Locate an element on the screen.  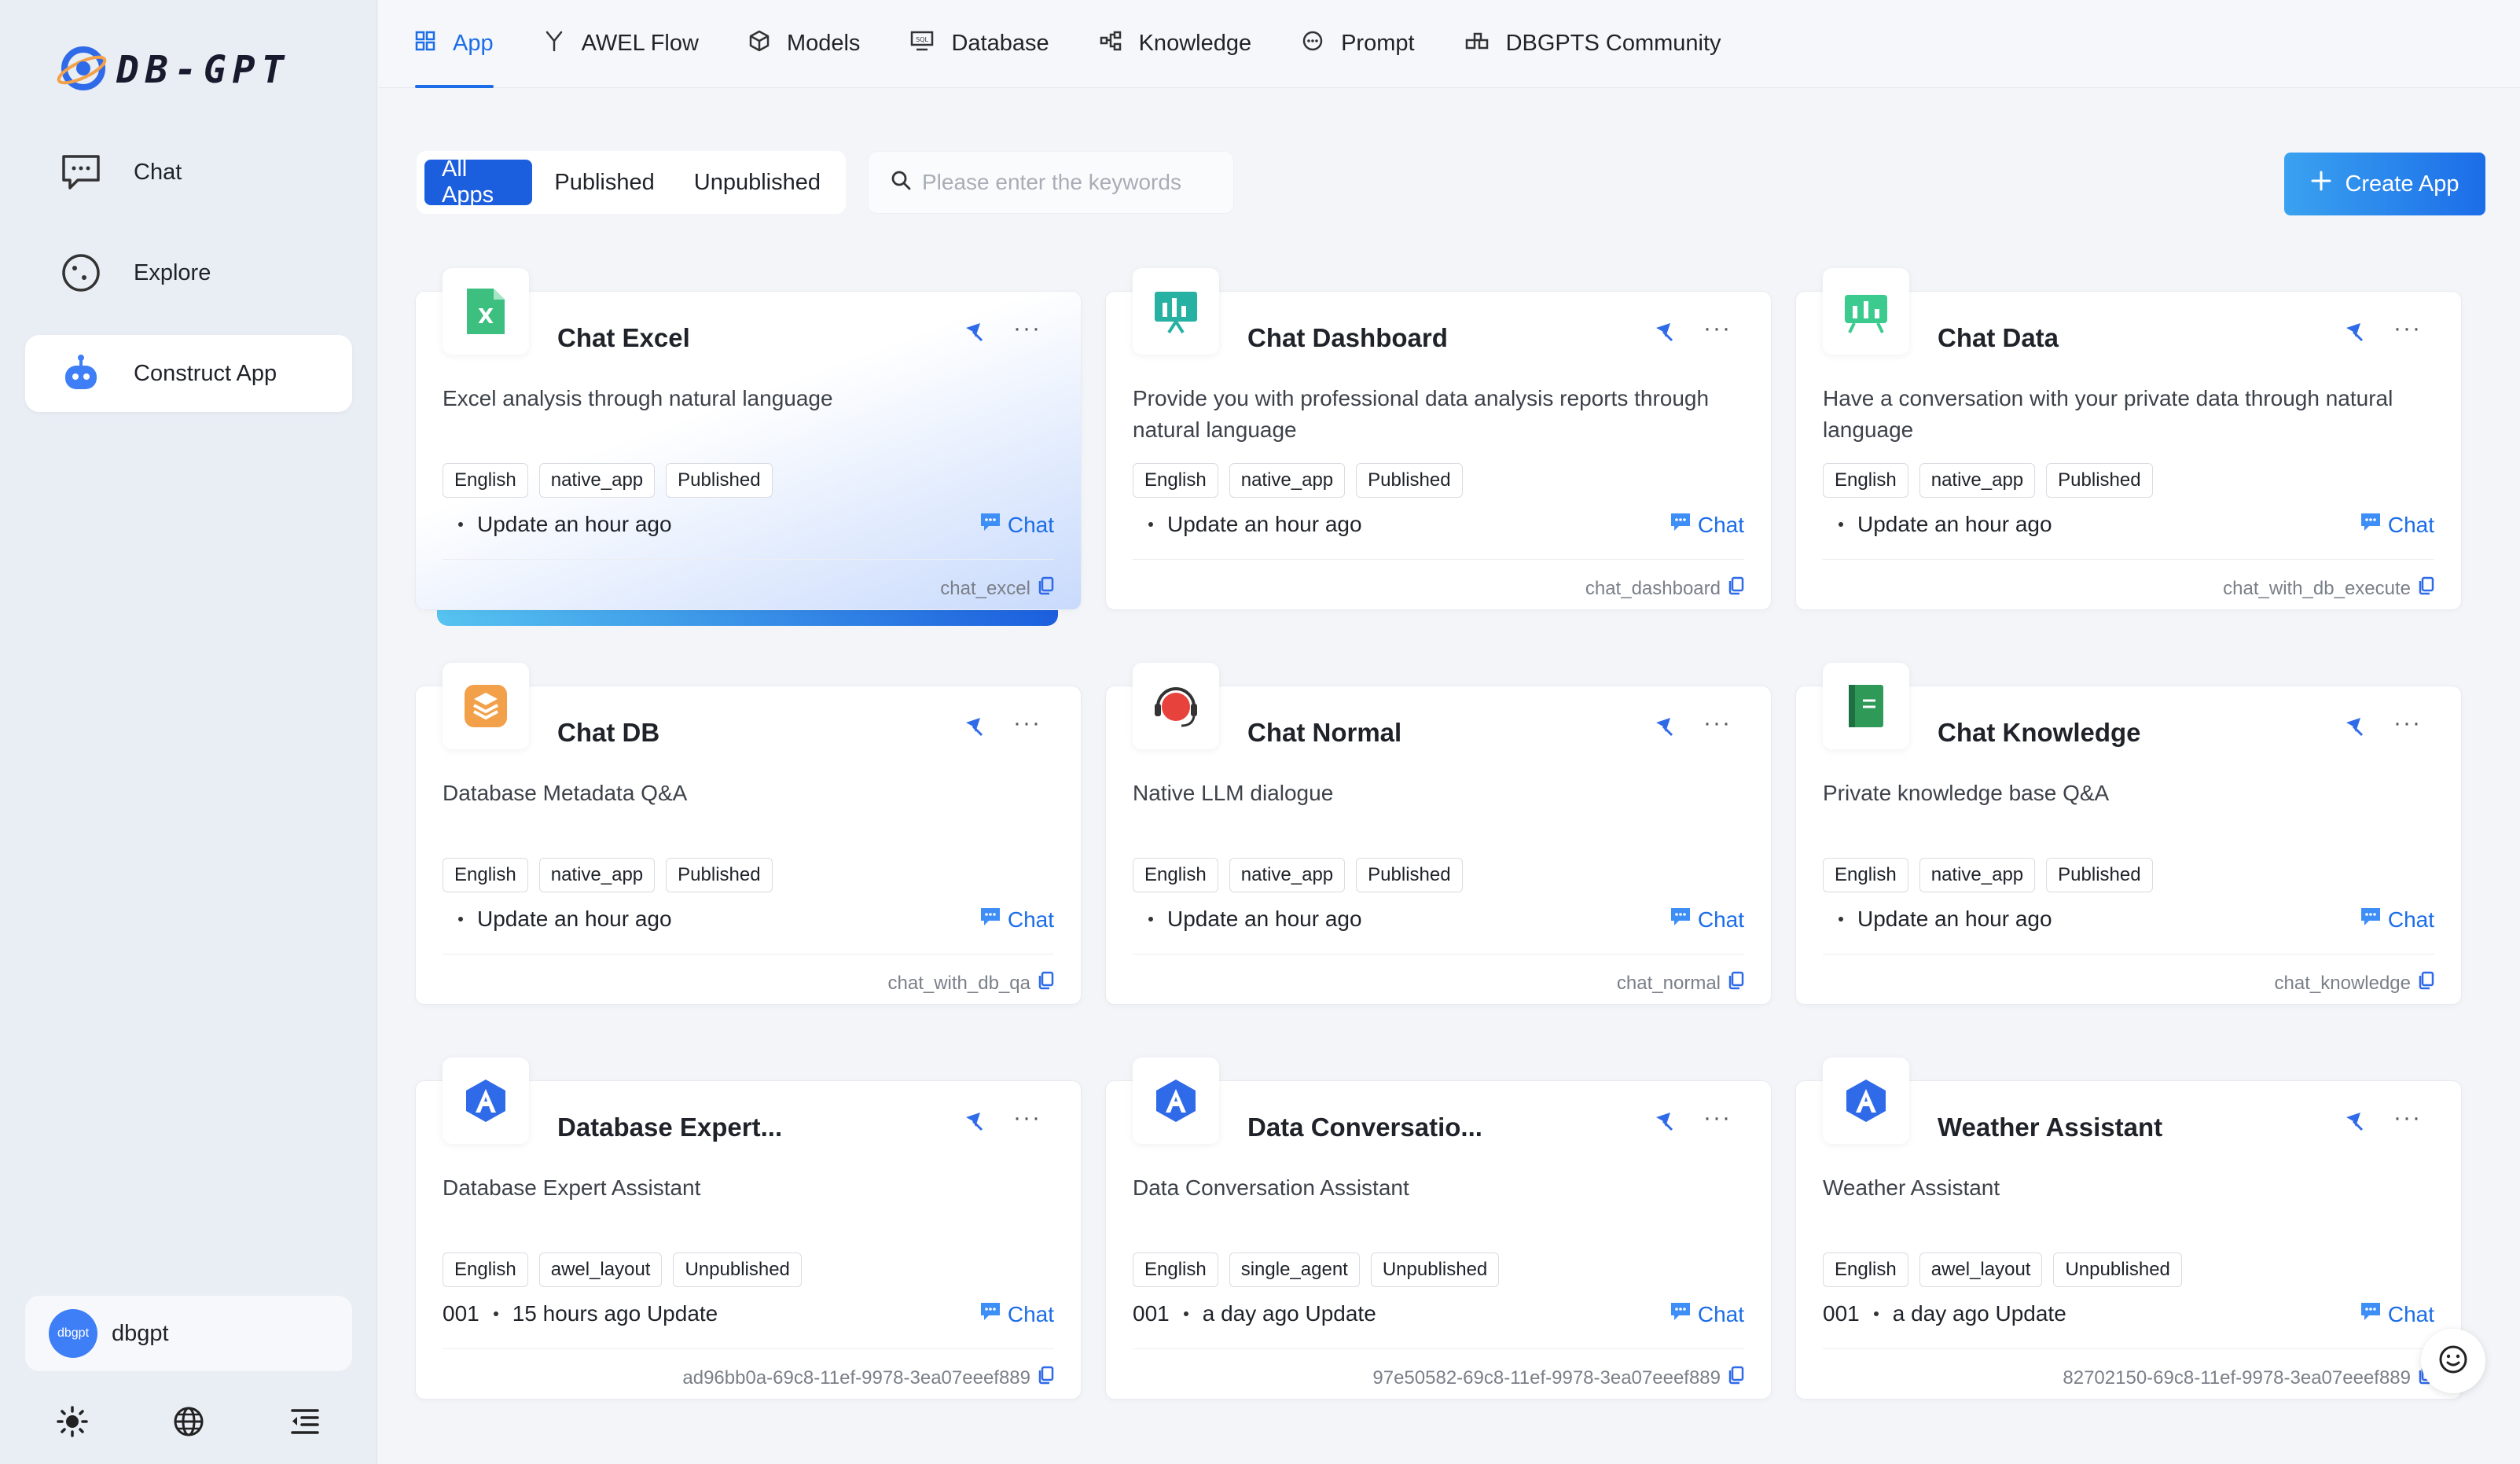
tab-app: App is located at coordinates (454, 44).